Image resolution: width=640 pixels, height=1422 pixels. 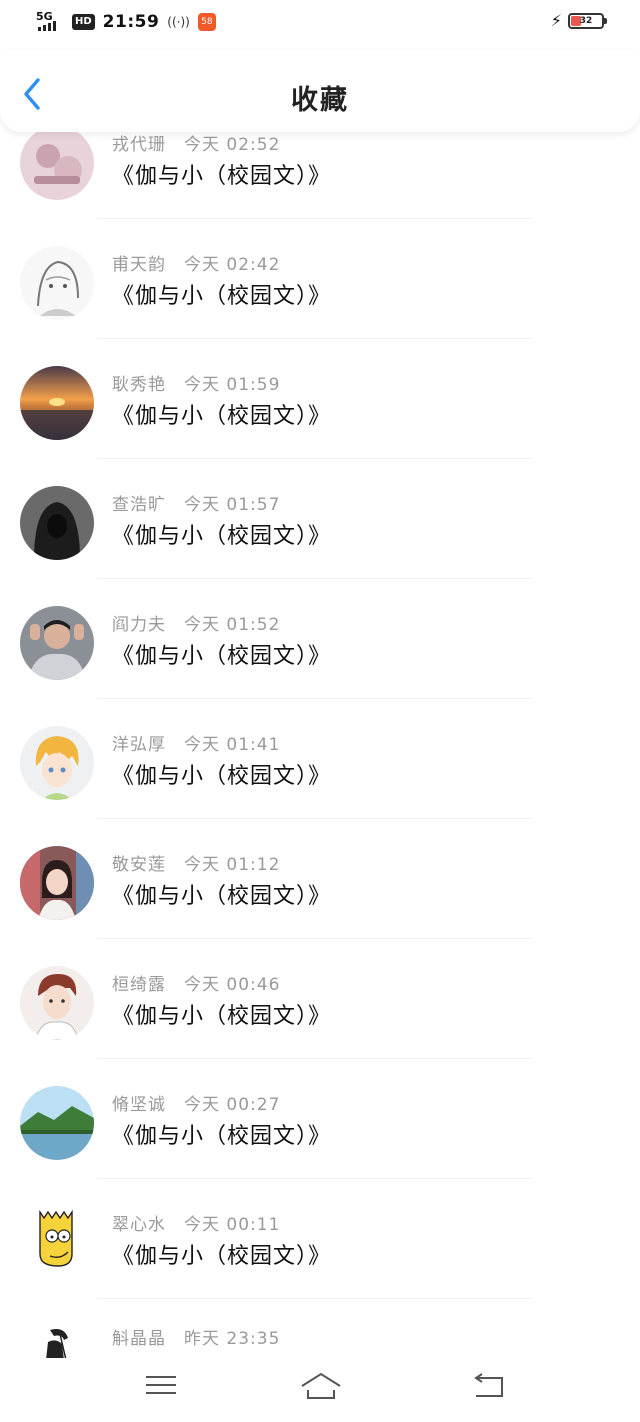 What do you see at coordinates (232, 145) in the screenshot?
I see `item-time: 今天 02:52` at bounding box center [232, 145].